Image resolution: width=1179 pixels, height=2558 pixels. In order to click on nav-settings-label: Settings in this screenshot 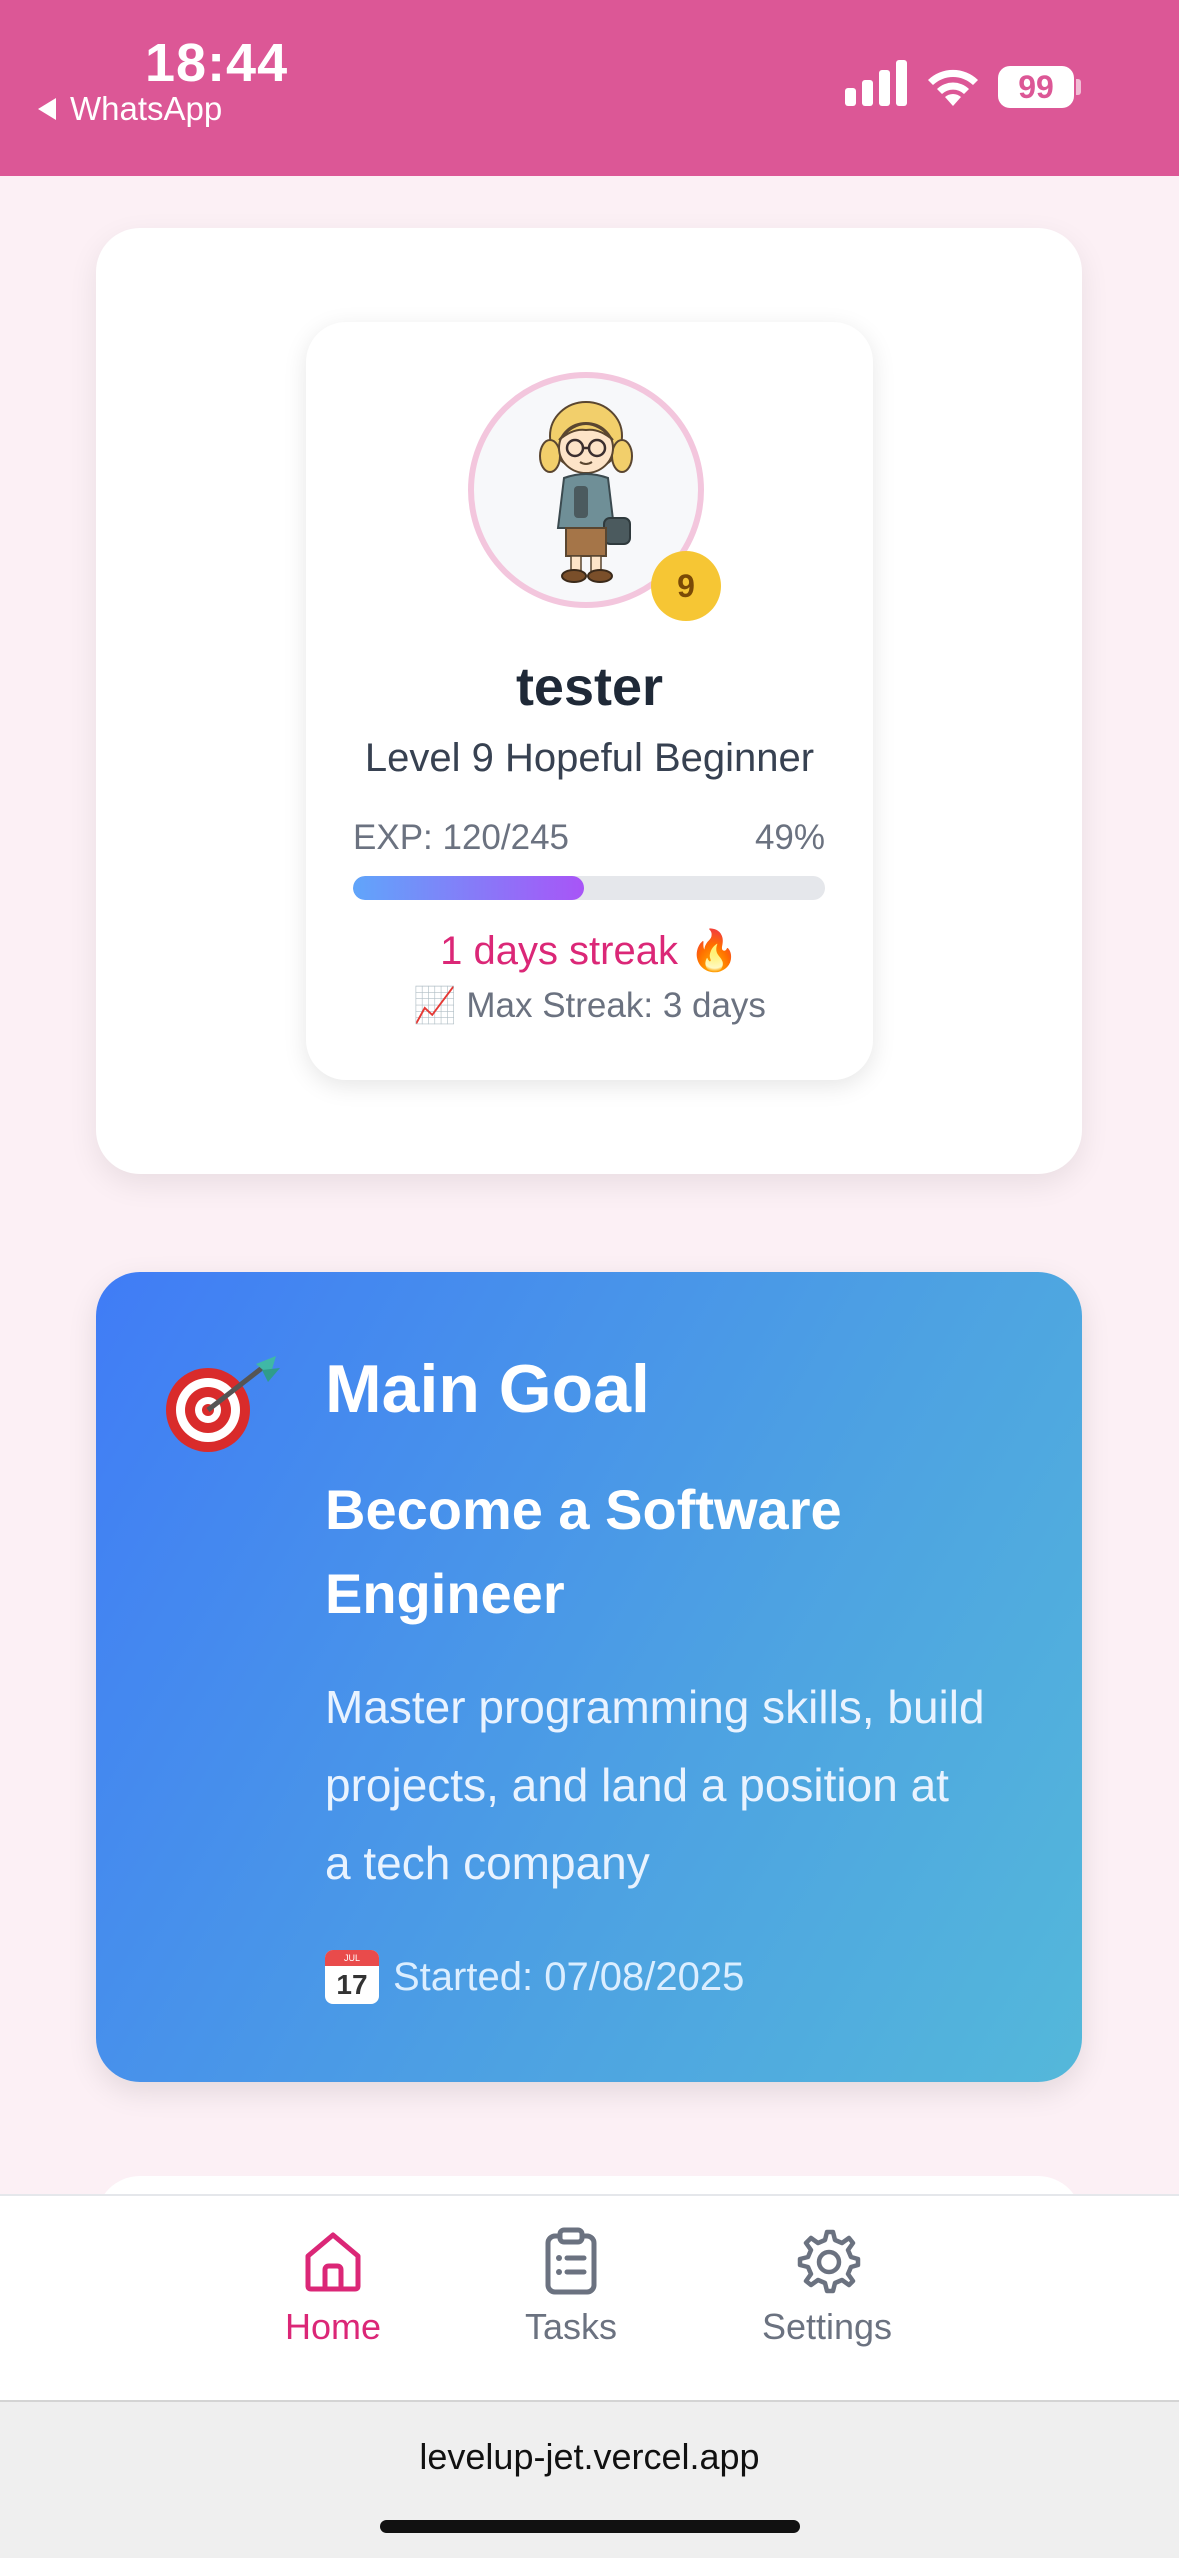, I will do `click(827, 2326)`.